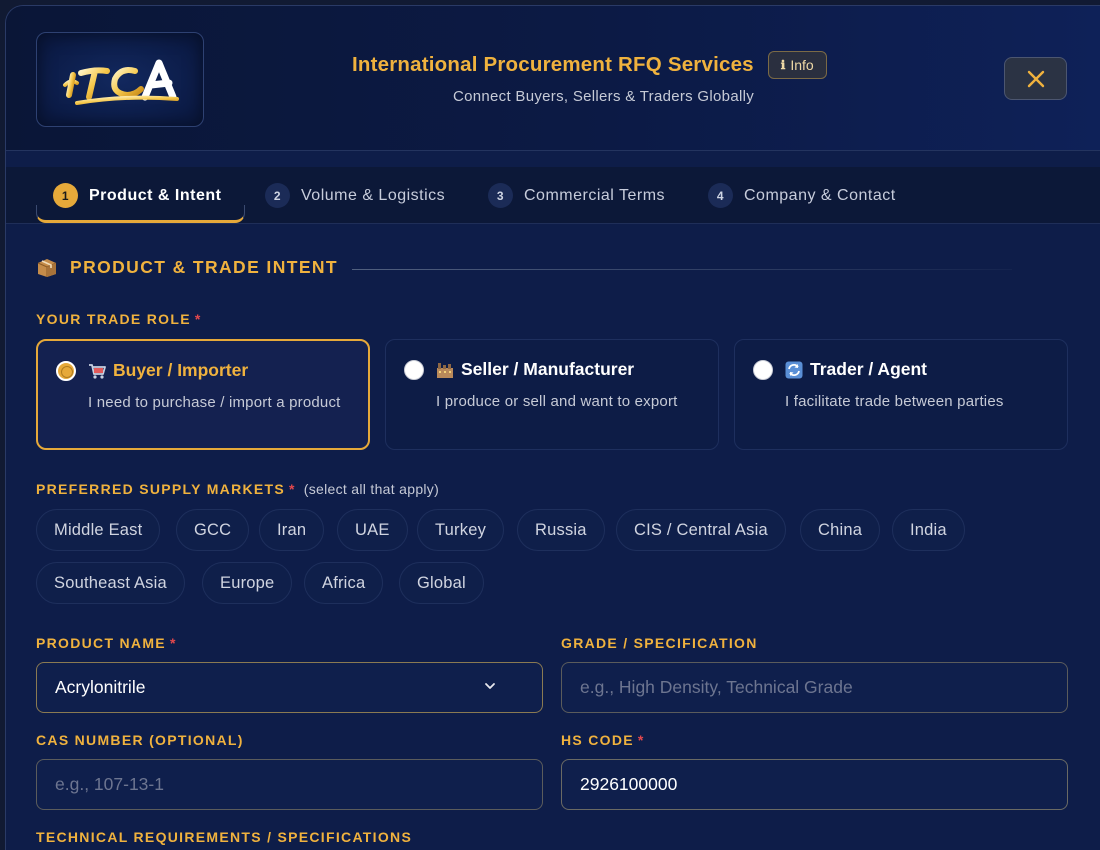  Describe the element at coordinates (840, 530) in the screenshot. I see `market-chip: China` at that location.